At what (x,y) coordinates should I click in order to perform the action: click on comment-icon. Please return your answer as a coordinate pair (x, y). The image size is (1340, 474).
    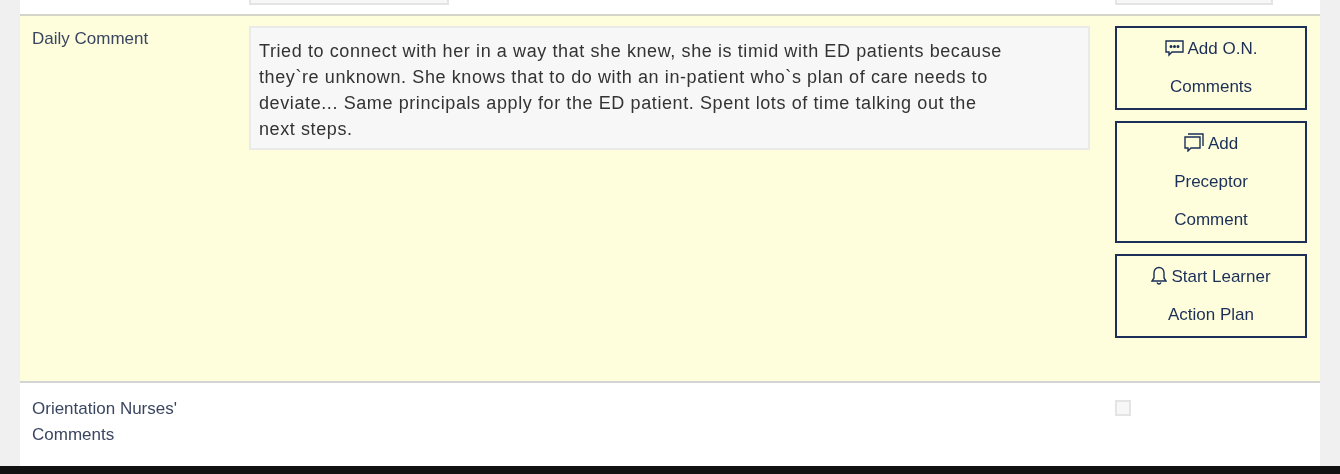
    Looking at the image, I should click on (1174, 48).